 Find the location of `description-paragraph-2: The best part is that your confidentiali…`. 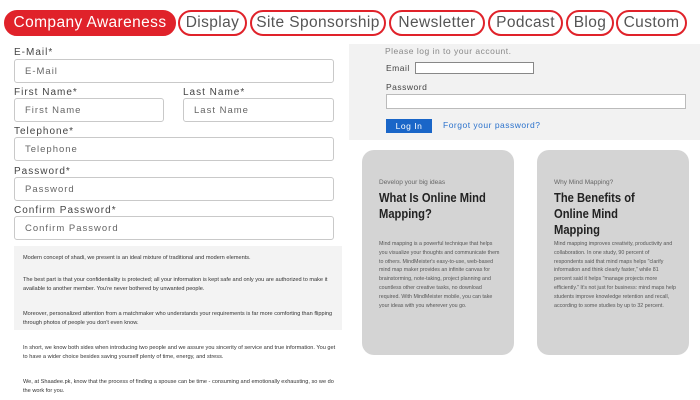

description-paragraph-2: The best part is that your confidentiali… is located at coordinates (175, 284).